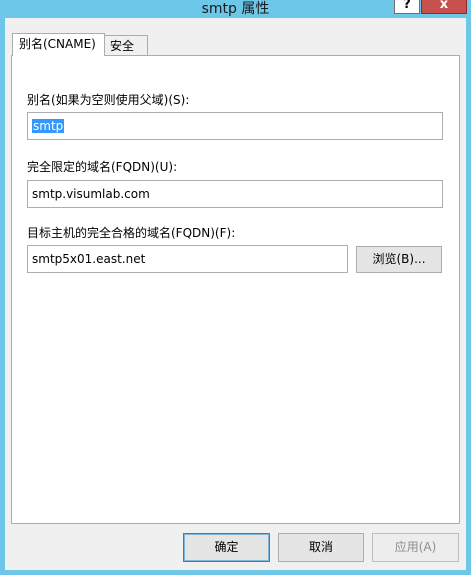 Image resolution: width=471 pixels, height=575 pixels. I want to click on target-host-label: 目标主机的完全合格的域名(FQDN)(F):, so click(131, 233).